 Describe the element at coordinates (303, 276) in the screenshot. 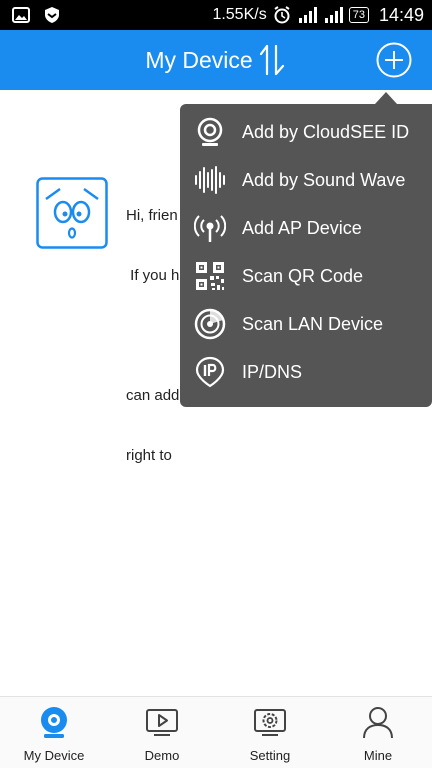

I see `menu-item-label: Scan QR Code` at that location.